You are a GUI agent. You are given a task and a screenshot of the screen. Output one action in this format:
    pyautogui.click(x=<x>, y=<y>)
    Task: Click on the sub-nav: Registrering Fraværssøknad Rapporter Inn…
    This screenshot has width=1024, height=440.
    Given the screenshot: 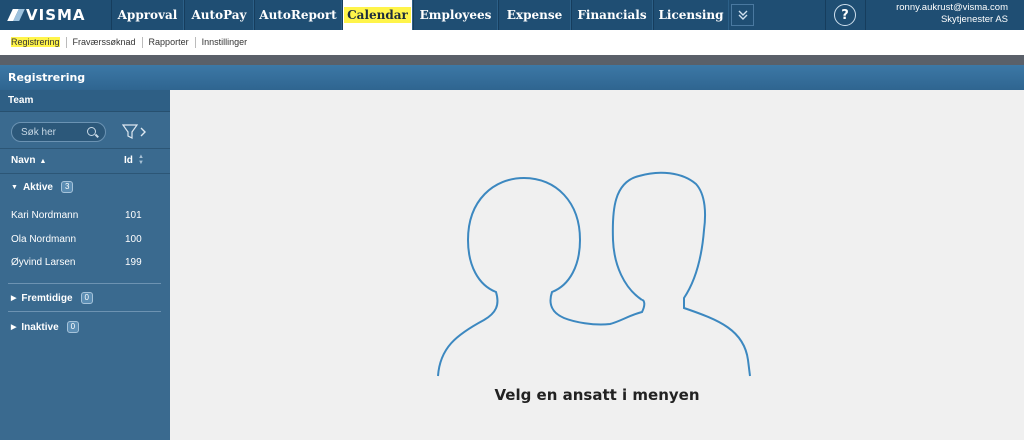 What is the action you would take?
    pyautogui.click(x=512, y=42)
    